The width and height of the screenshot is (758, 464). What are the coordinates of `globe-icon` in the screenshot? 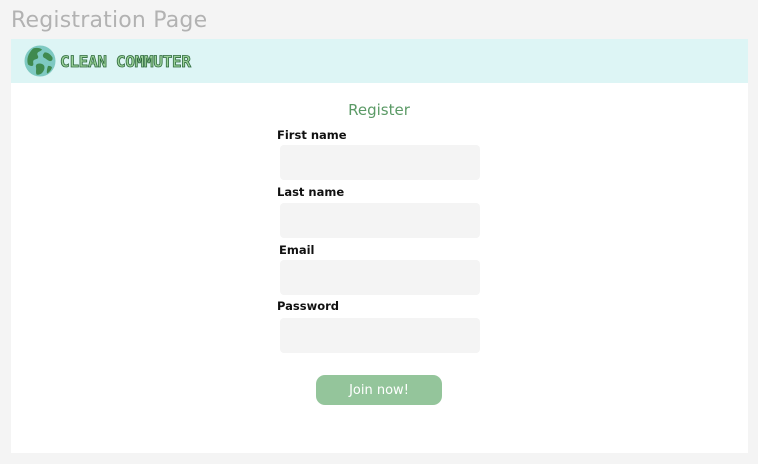 It's located at (40, 61).